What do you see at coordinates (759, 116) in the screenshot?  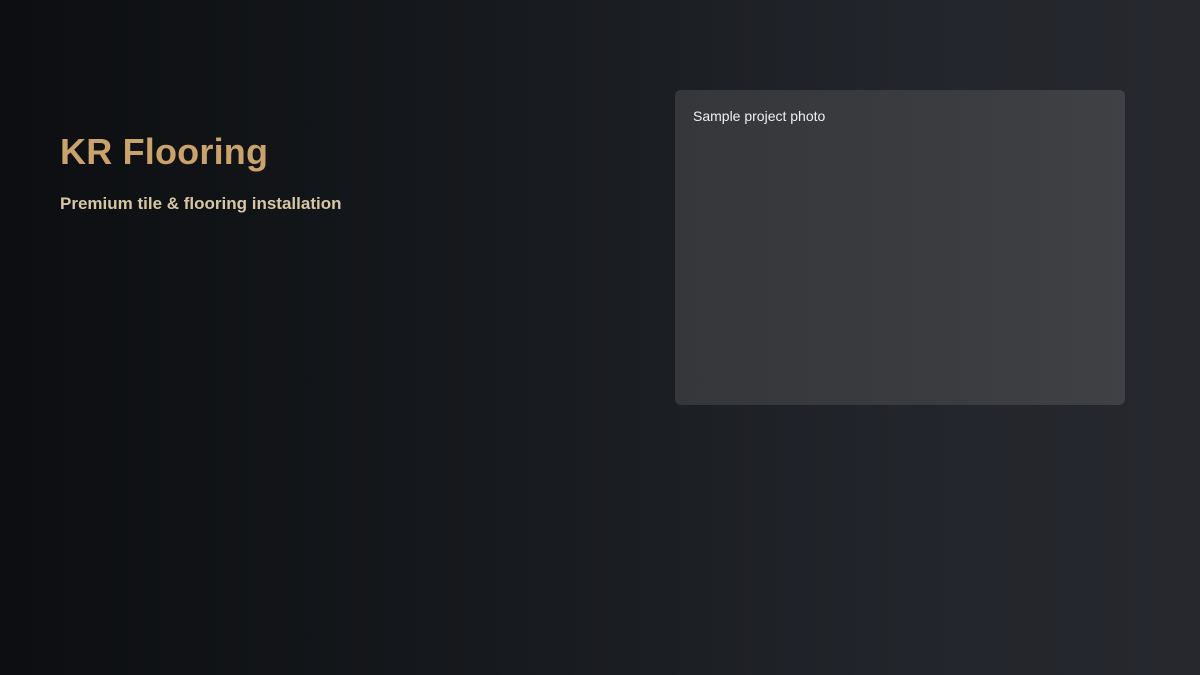 I see `photo-caption: Sample project photo` at bounding box center [759, 116].